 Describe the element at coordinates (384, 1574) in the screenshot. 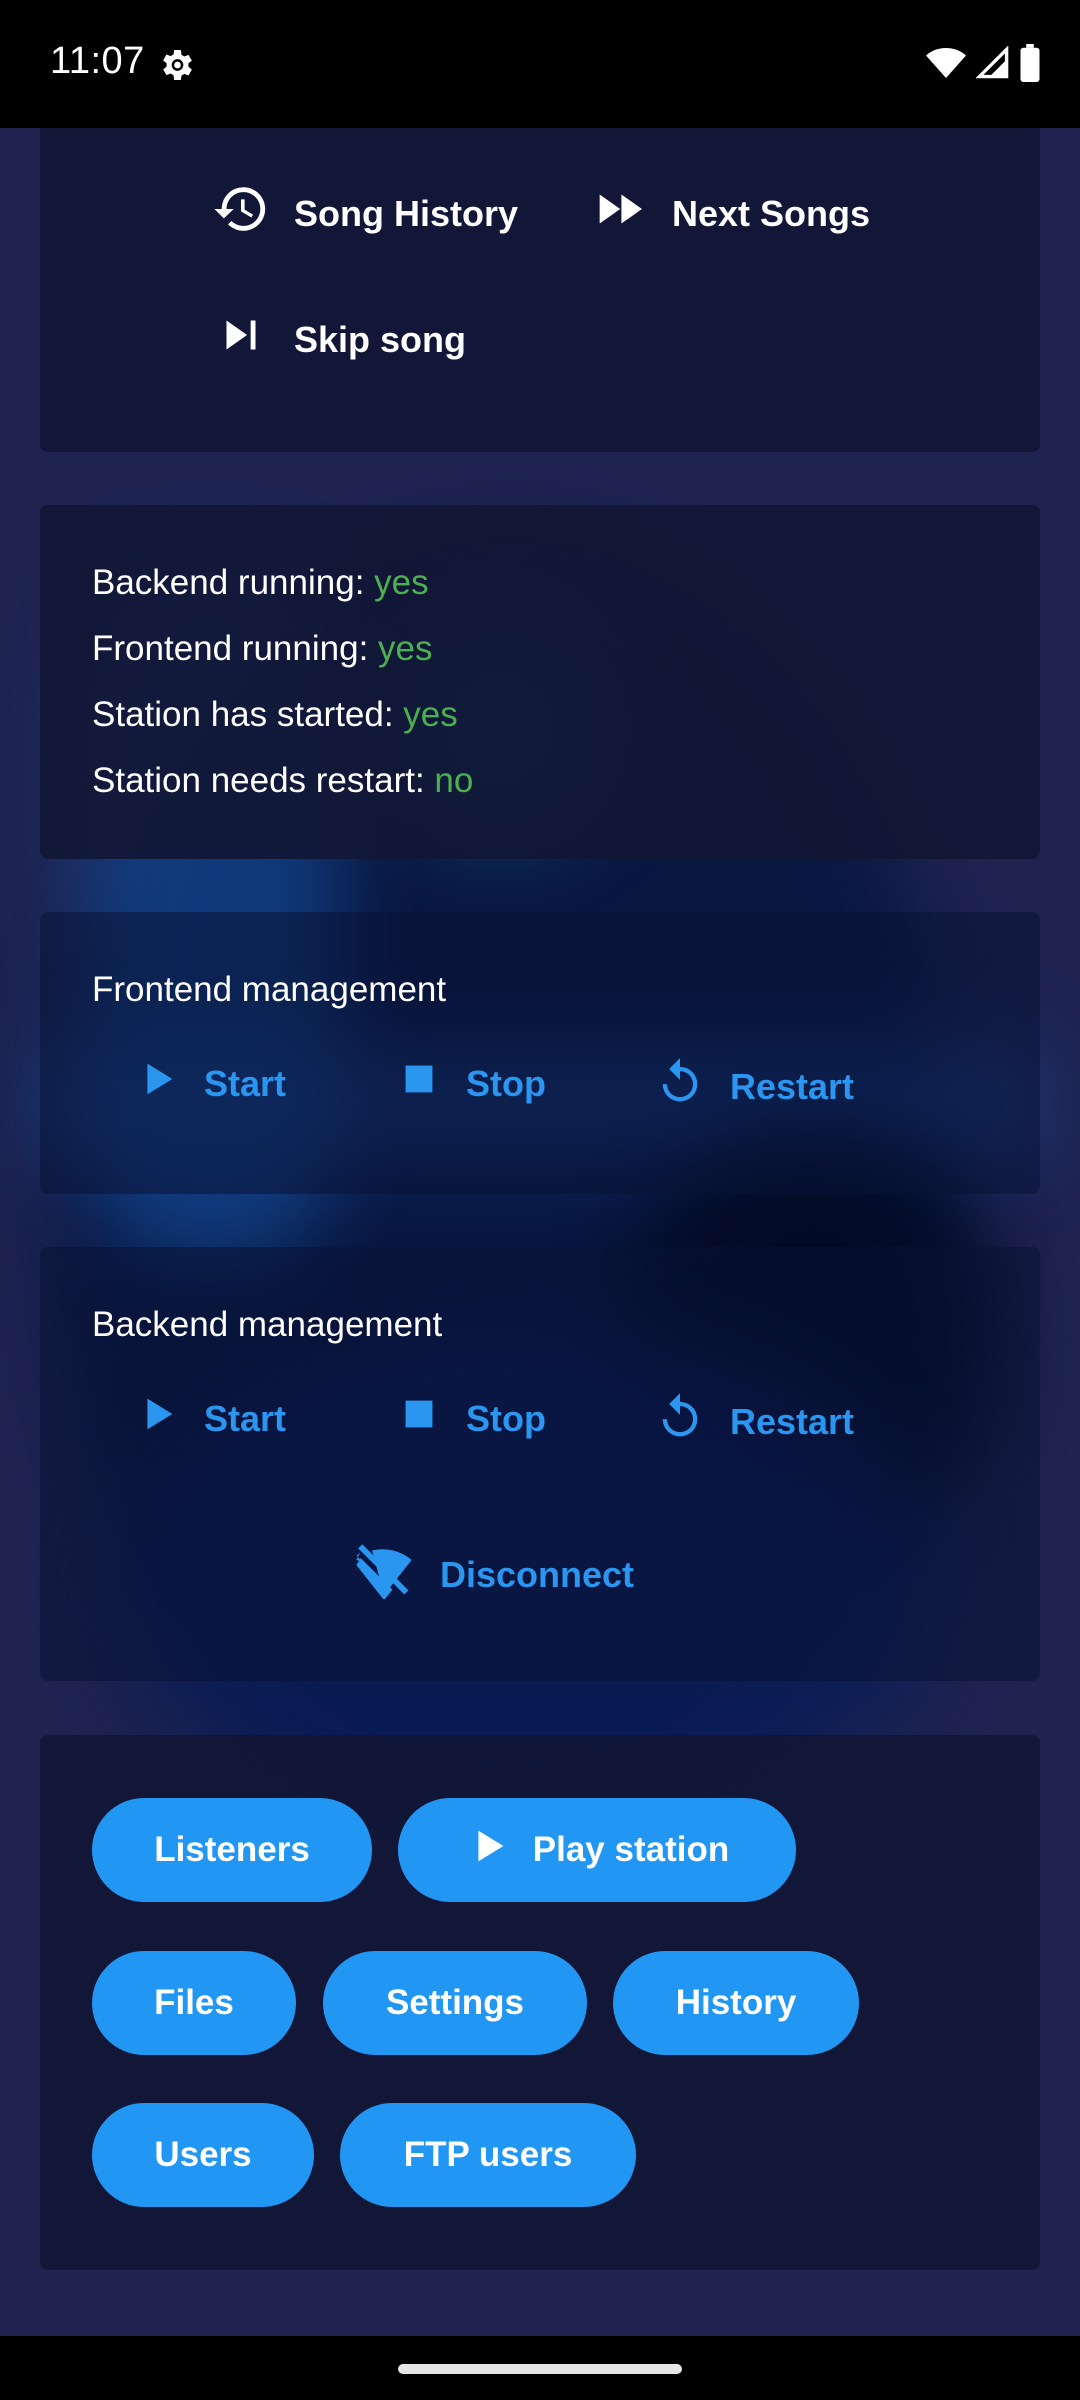

I see `wifi-off-icon` at that location.